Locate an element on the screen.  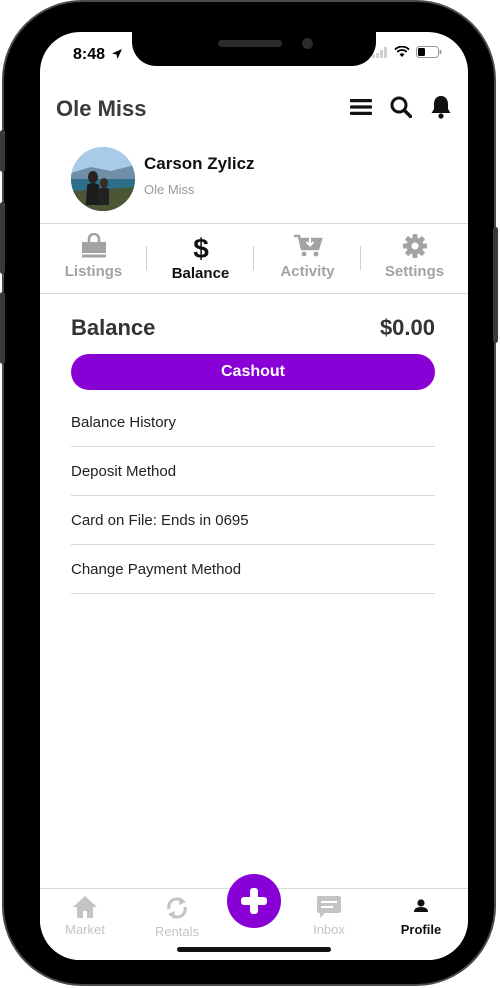
nav-profile: Profile is located at coordinates (421, 916).